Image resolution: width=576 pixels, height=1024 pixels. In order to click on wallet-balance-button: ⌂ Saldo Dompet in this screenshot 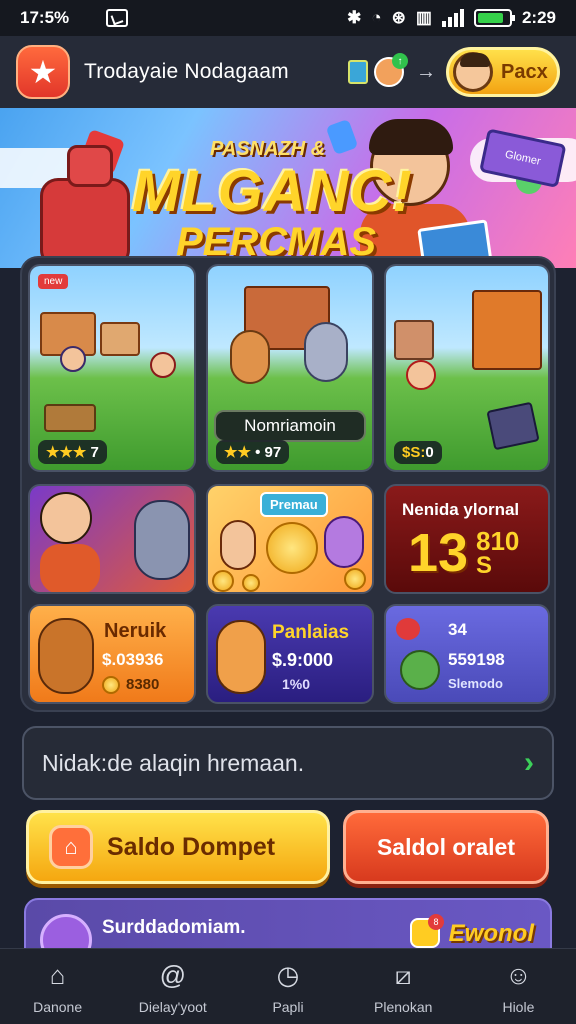, I will do `click(178, 847)`.